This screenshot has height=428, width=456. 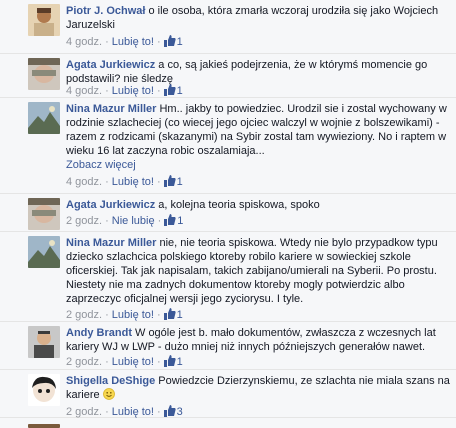 What do you see at coordinates (108, 396) in the screenshot?
I see `smiley-icon` at bounding box center [108, 396].